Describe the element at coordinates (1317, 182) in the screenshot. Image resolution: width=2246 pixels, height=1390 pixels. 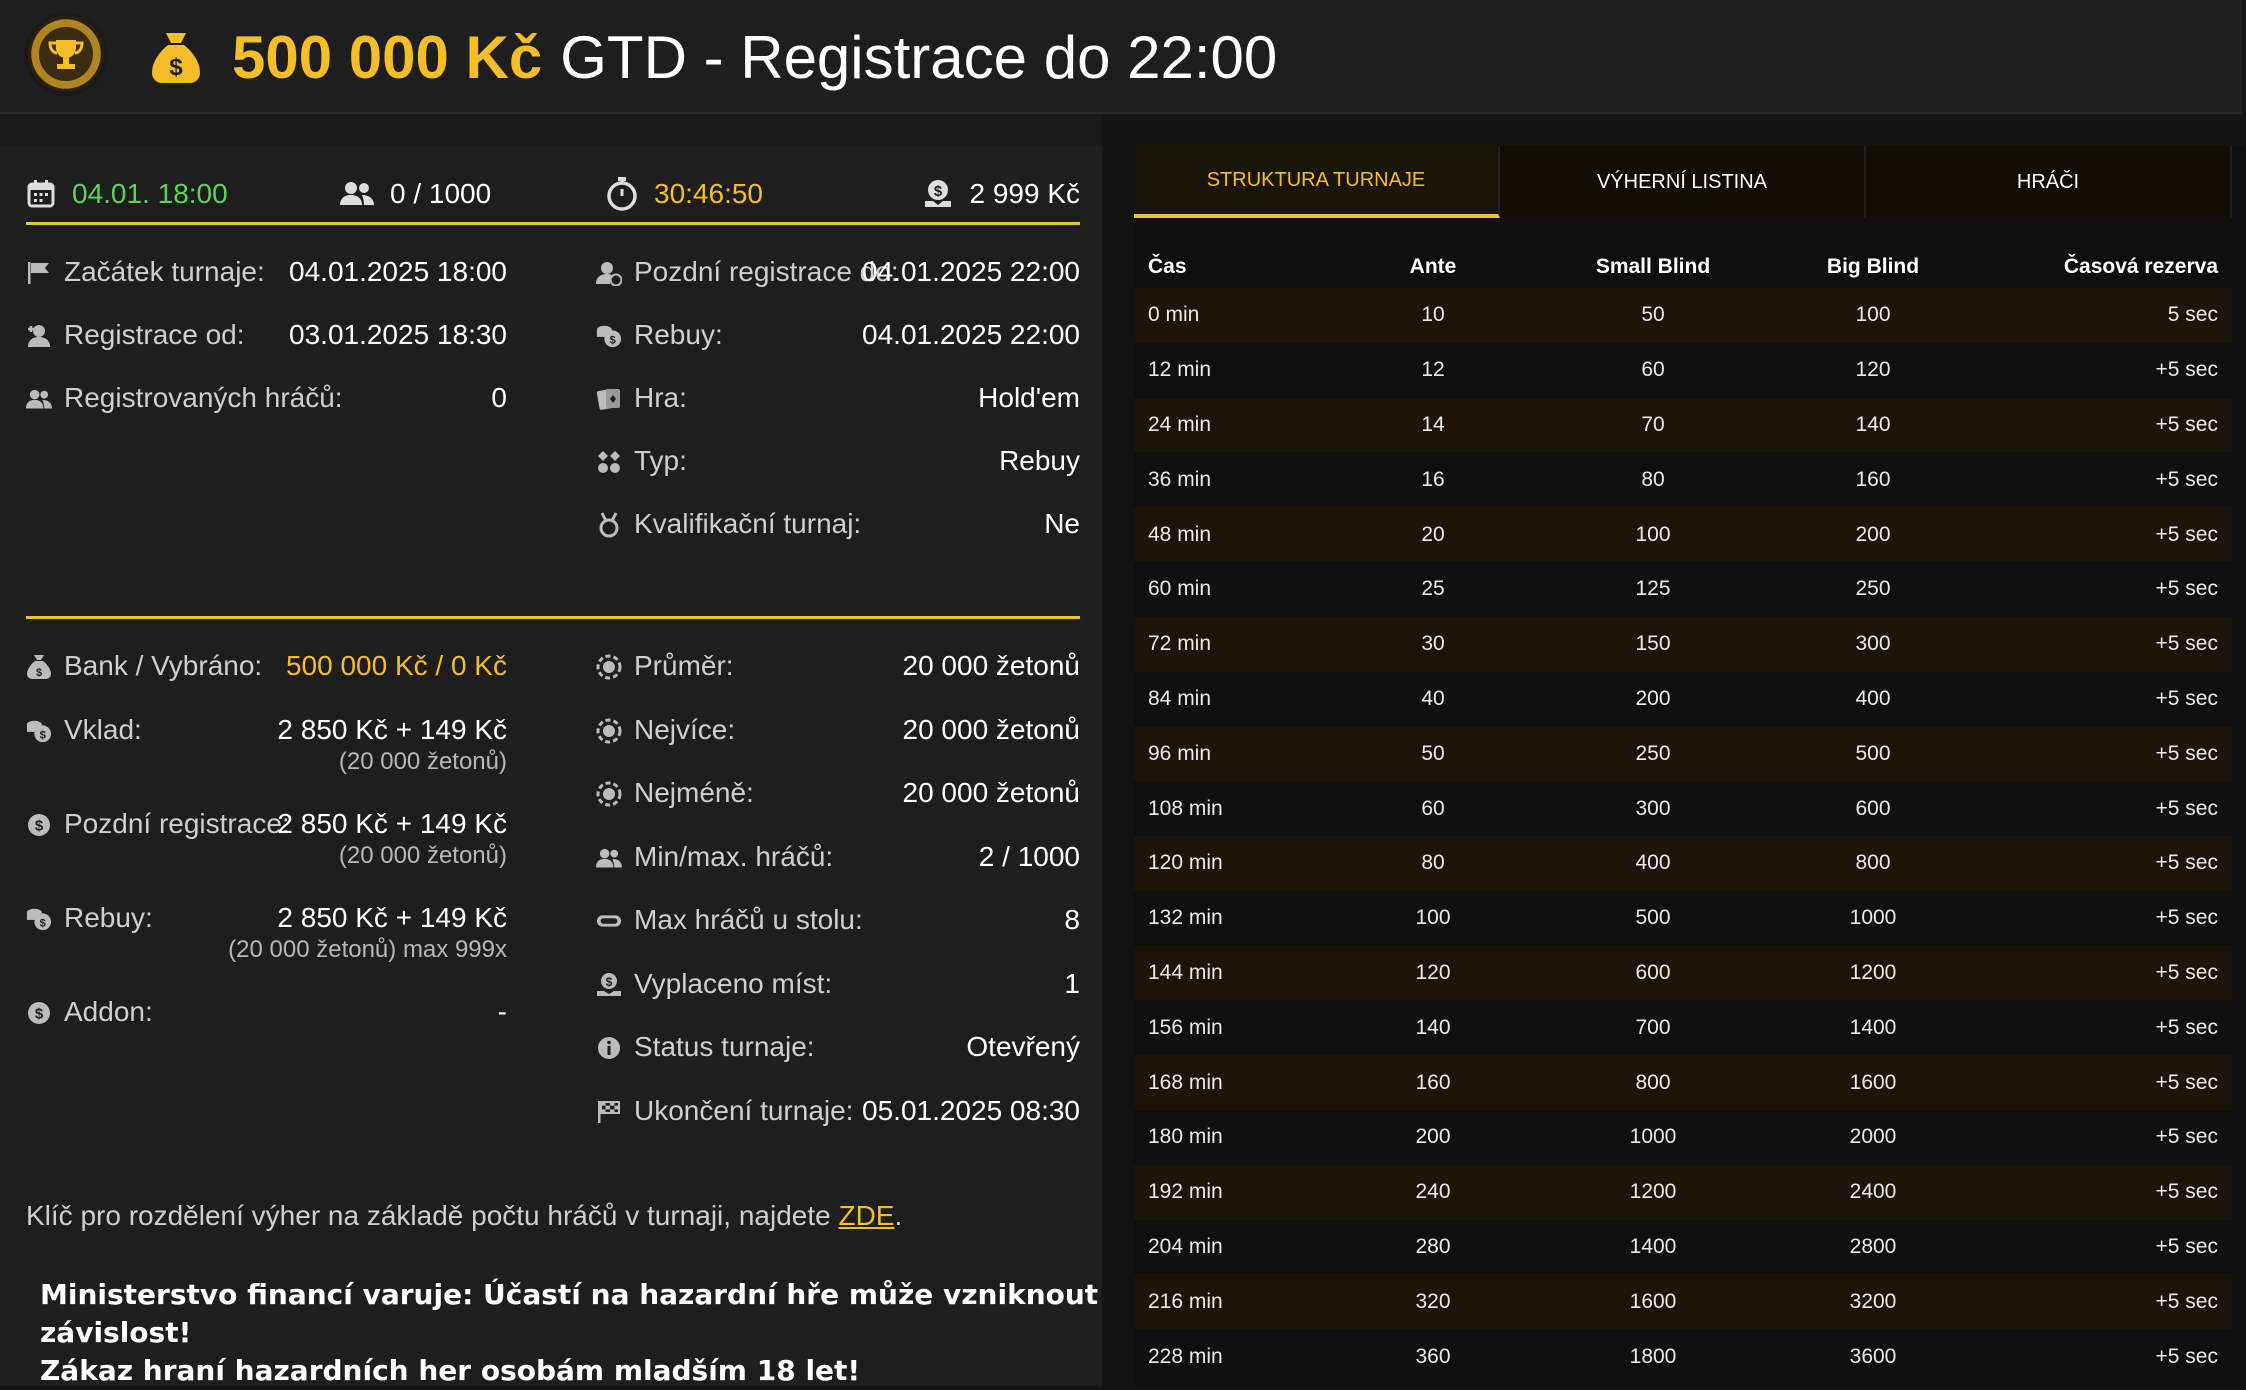
I see `tab-structure: STRUKTURA TURNAJE` at that location.